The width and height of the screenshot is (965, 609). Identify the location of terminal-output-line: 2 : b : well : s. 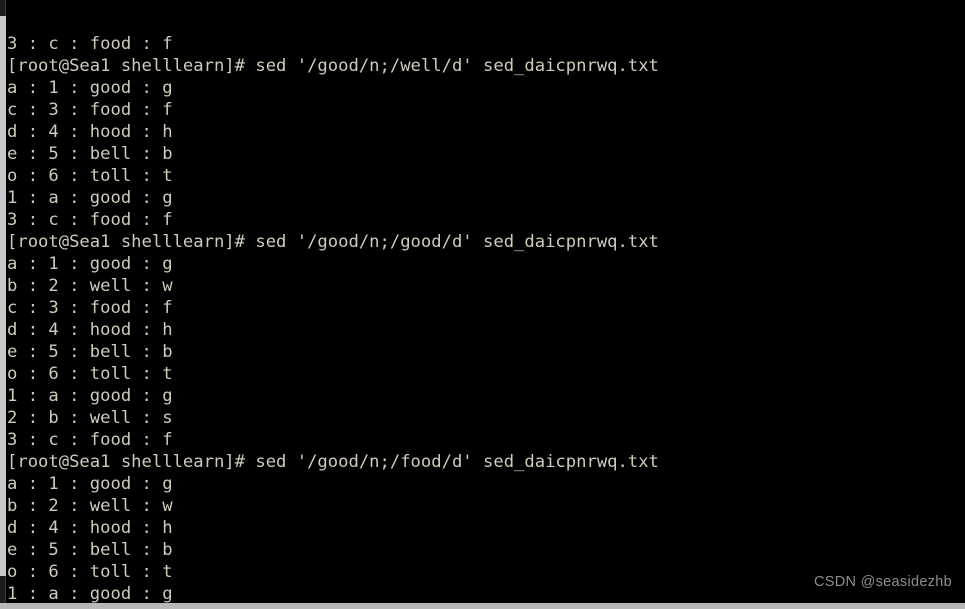
(90, 418).